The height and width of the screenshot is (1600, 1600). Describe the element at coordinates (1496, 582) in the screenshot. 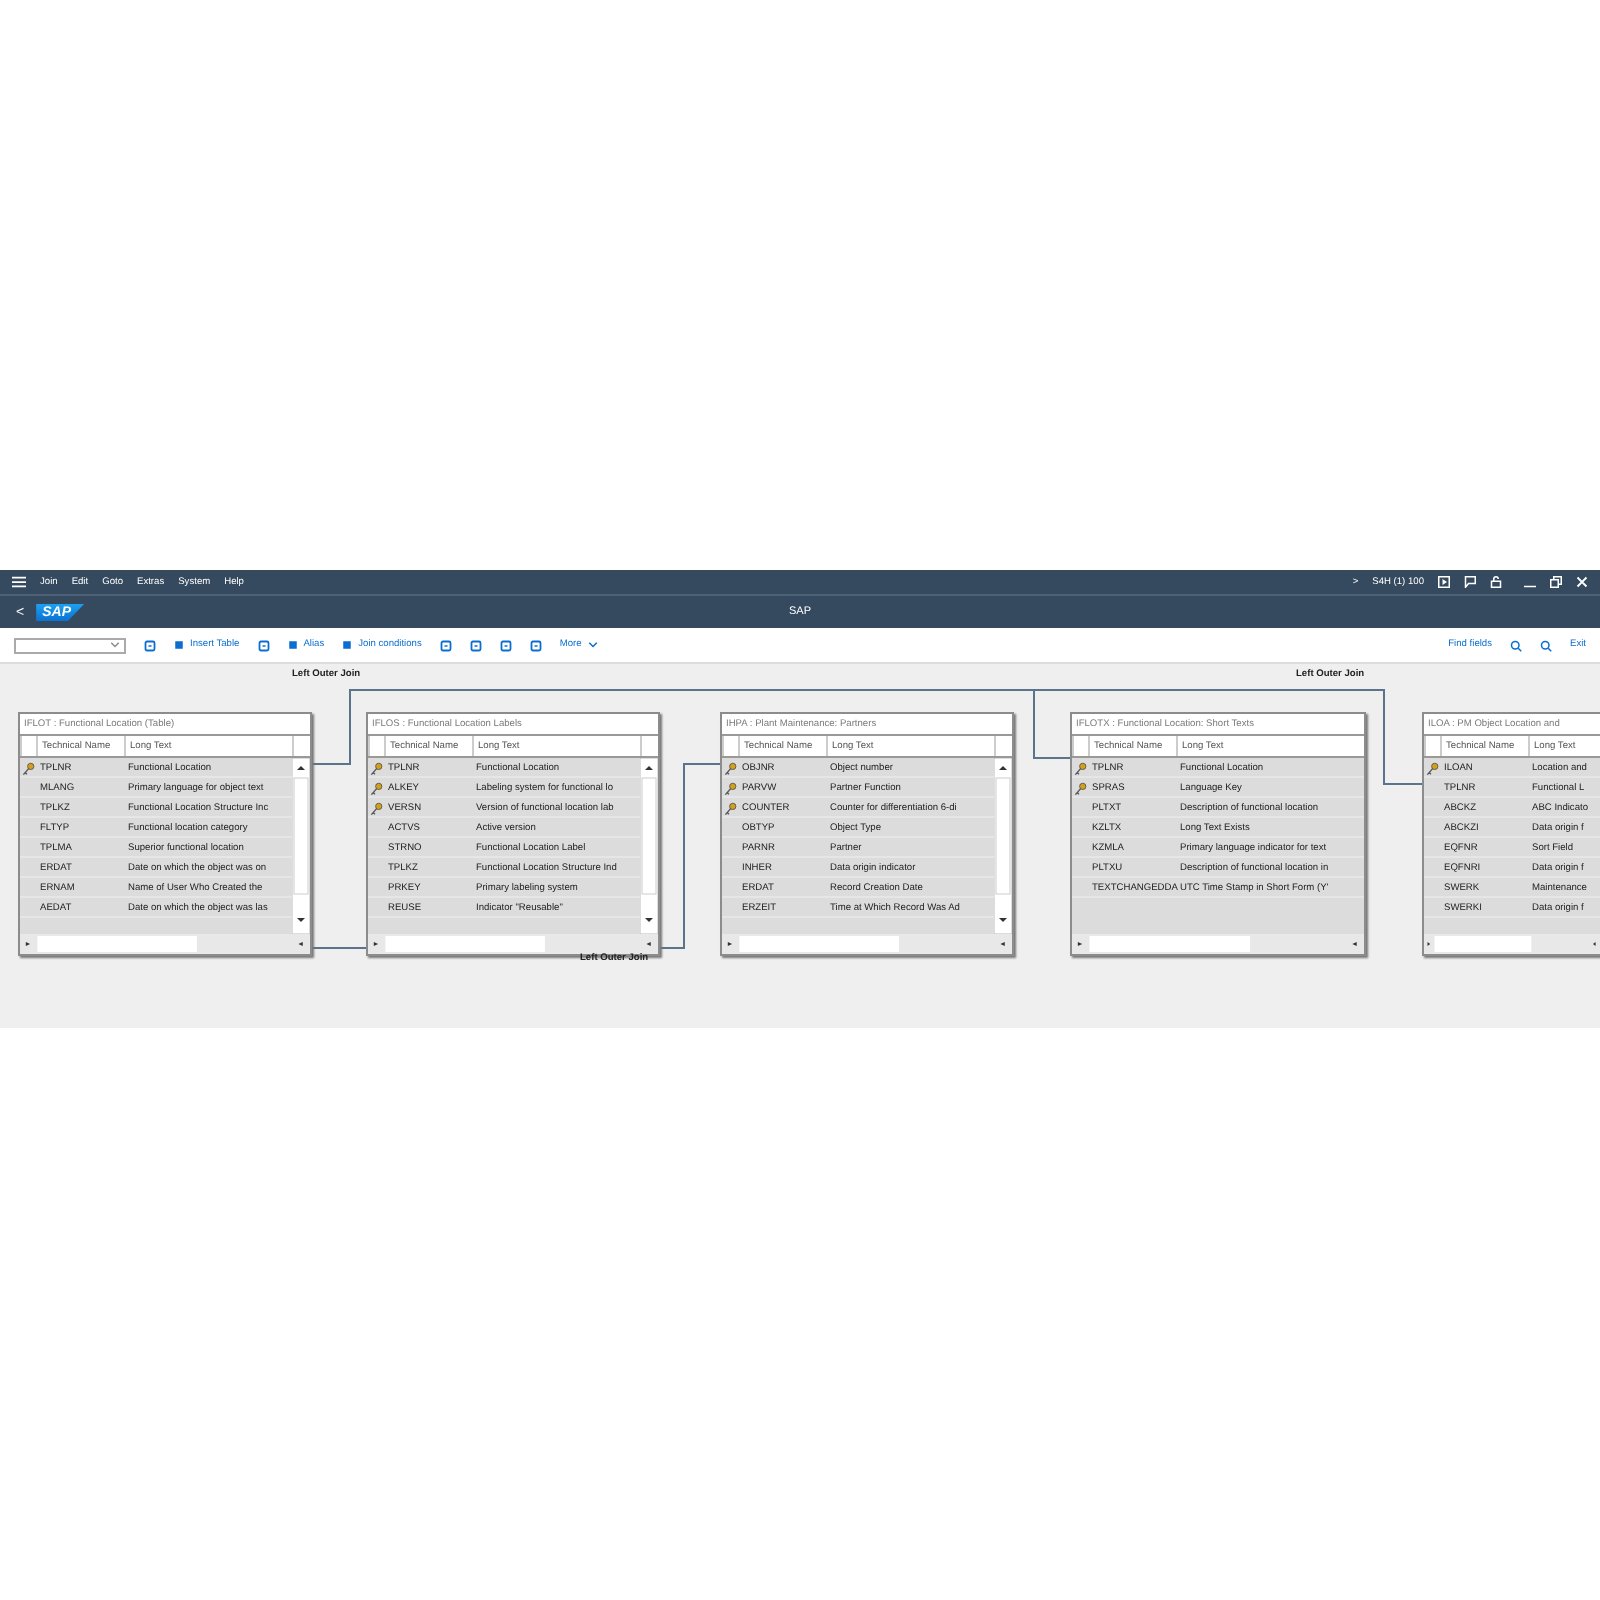

I see `lock-icon` at that location.